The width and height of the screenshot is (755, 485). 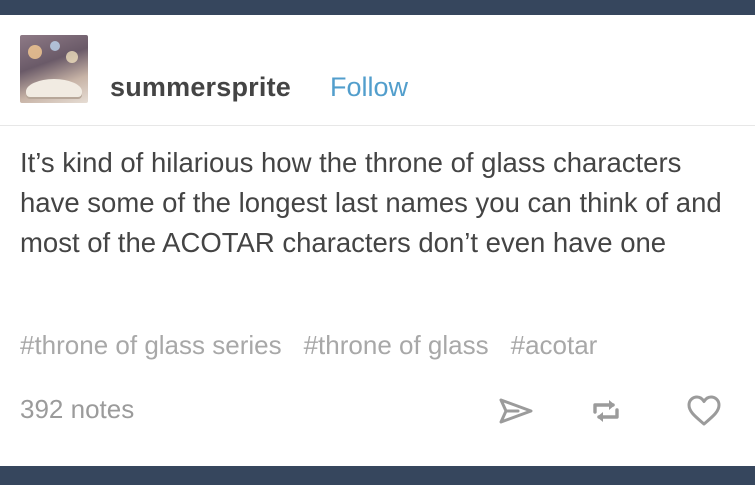 I want to click on top-frame-bar, so click(x=377, y=7).